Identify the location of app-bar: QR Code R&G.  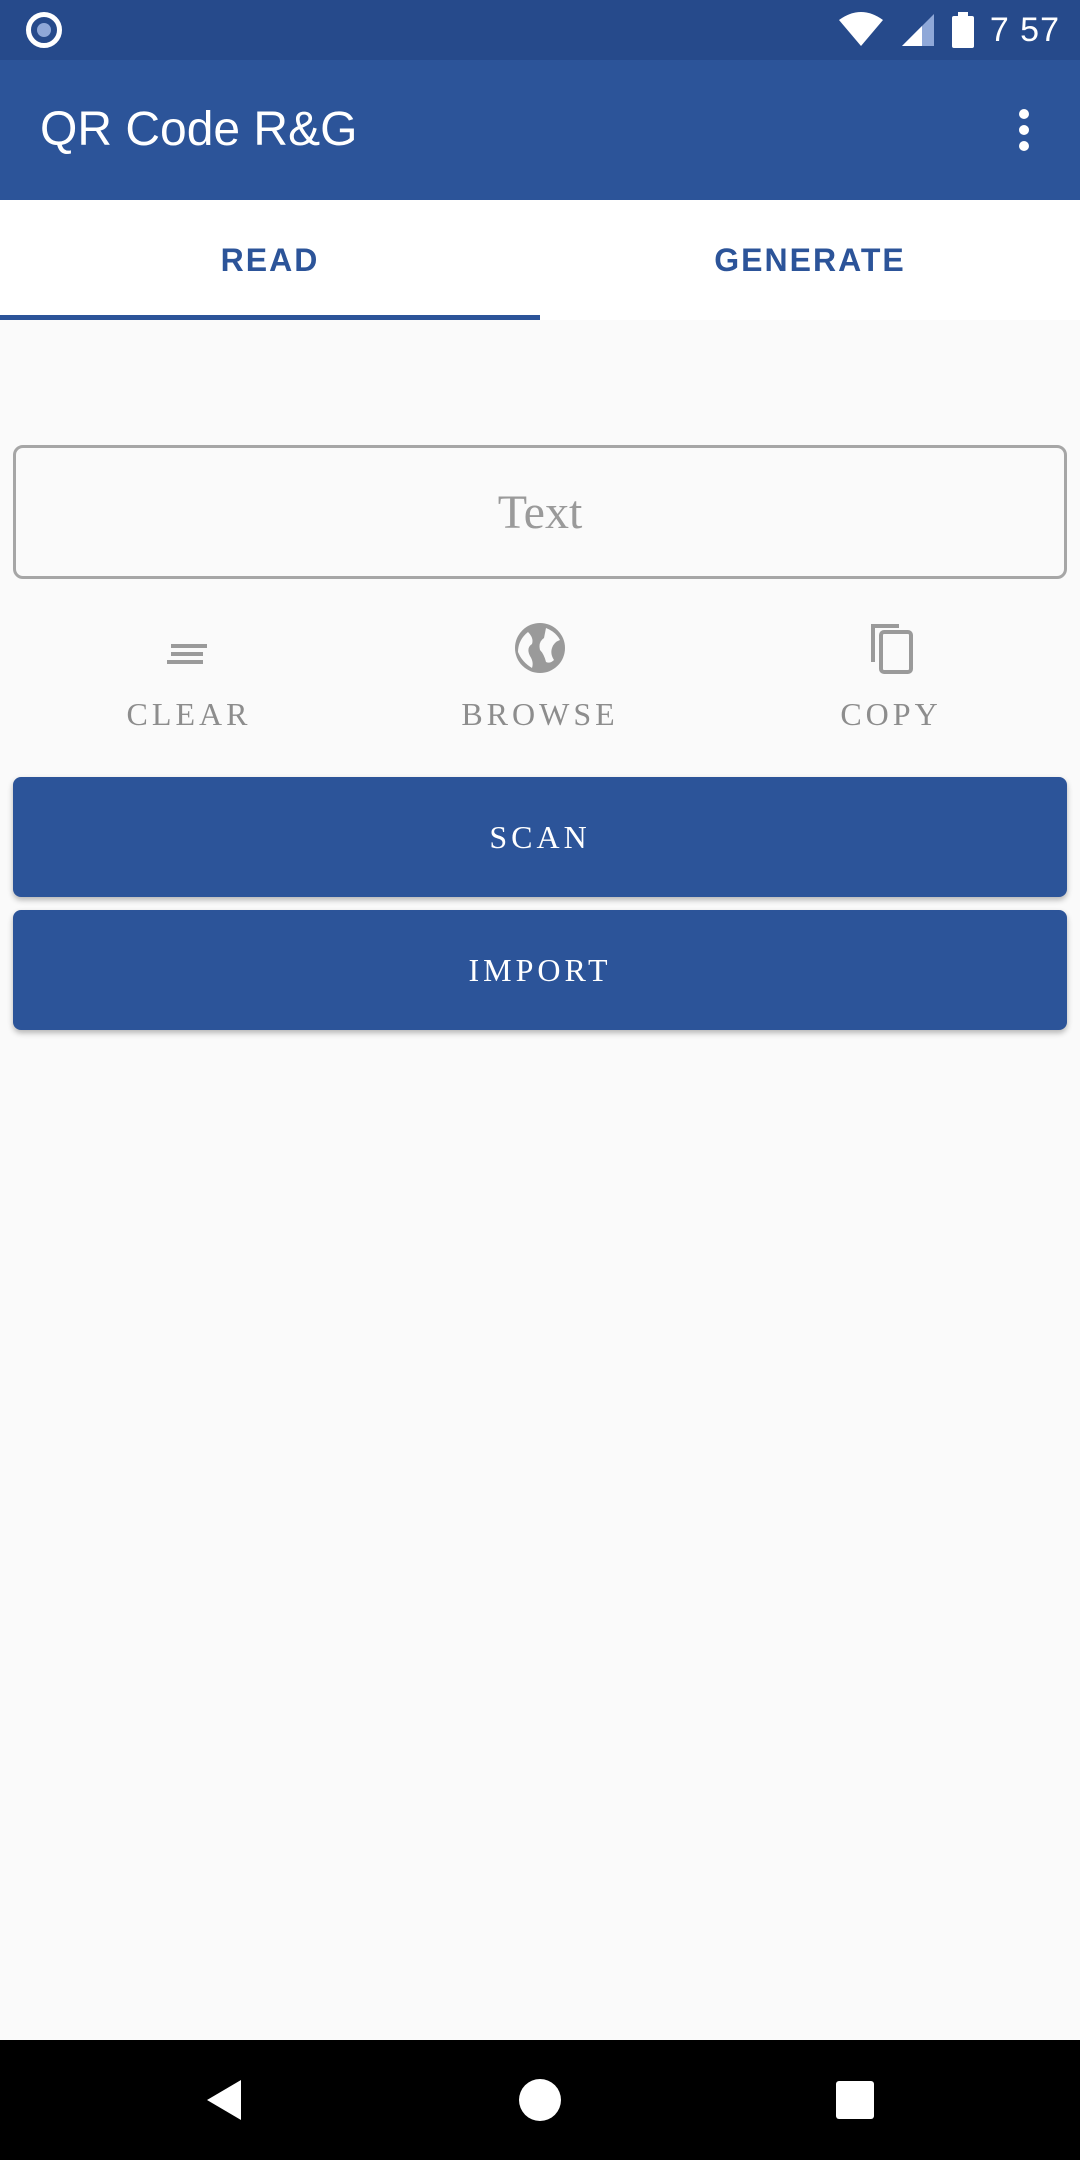
(540, 130).